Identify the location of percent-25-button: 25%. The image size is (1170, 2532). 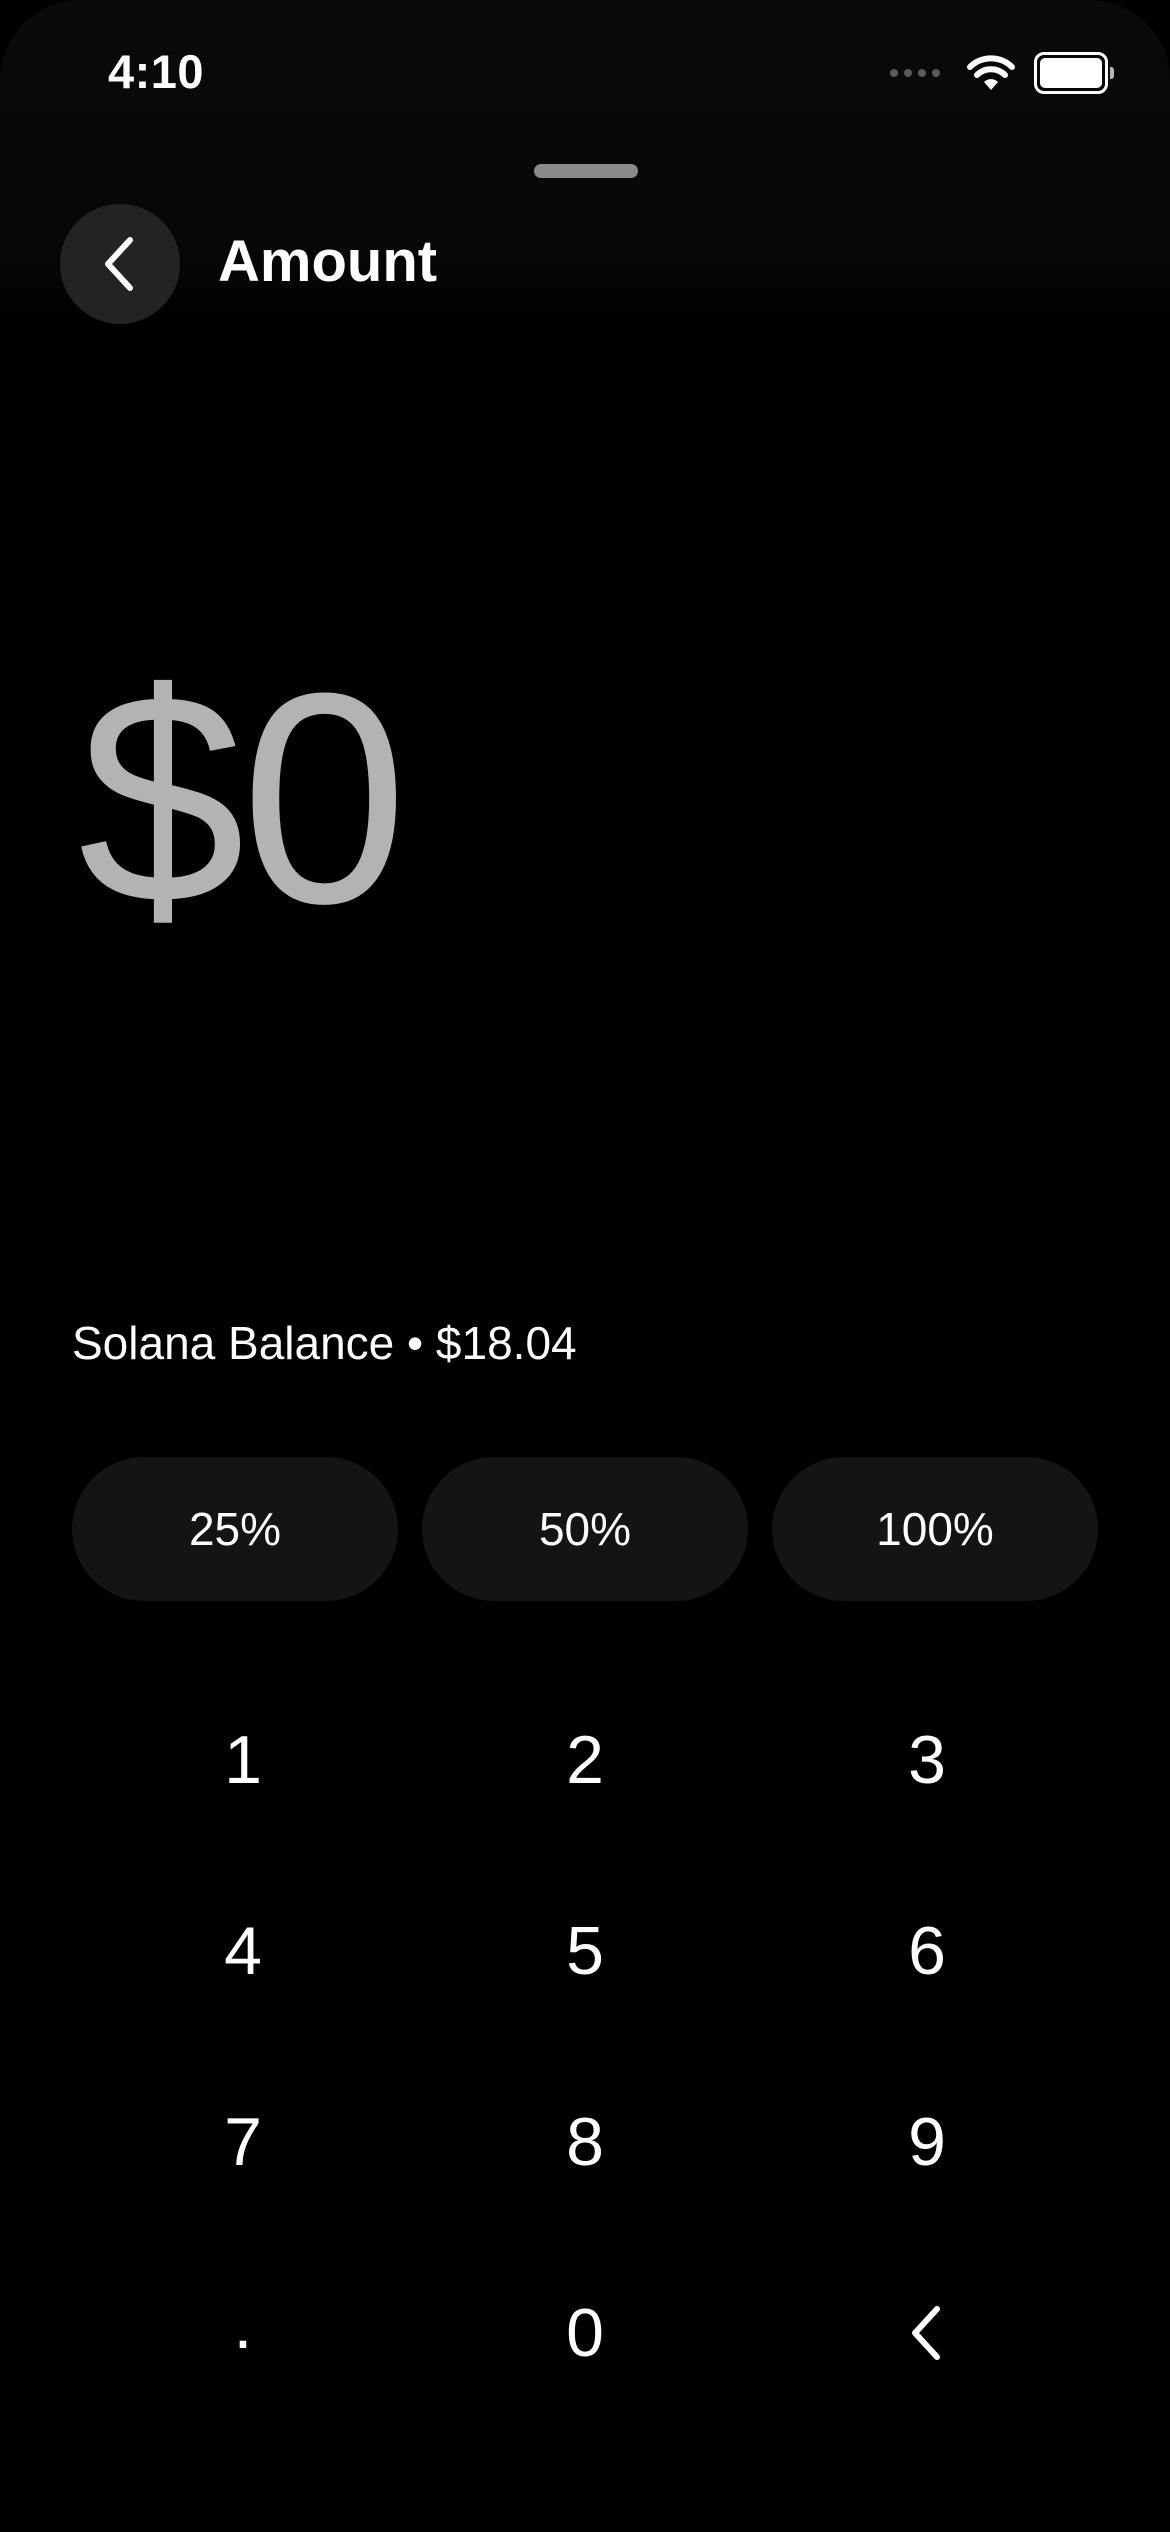
(235, 1529).